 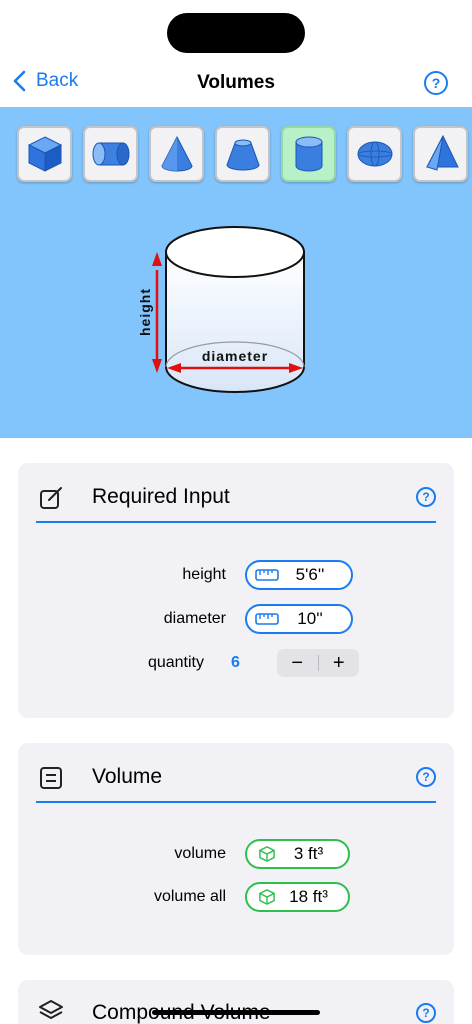 I want to click on diameter-field: 10'', so click(x=299, y=619).